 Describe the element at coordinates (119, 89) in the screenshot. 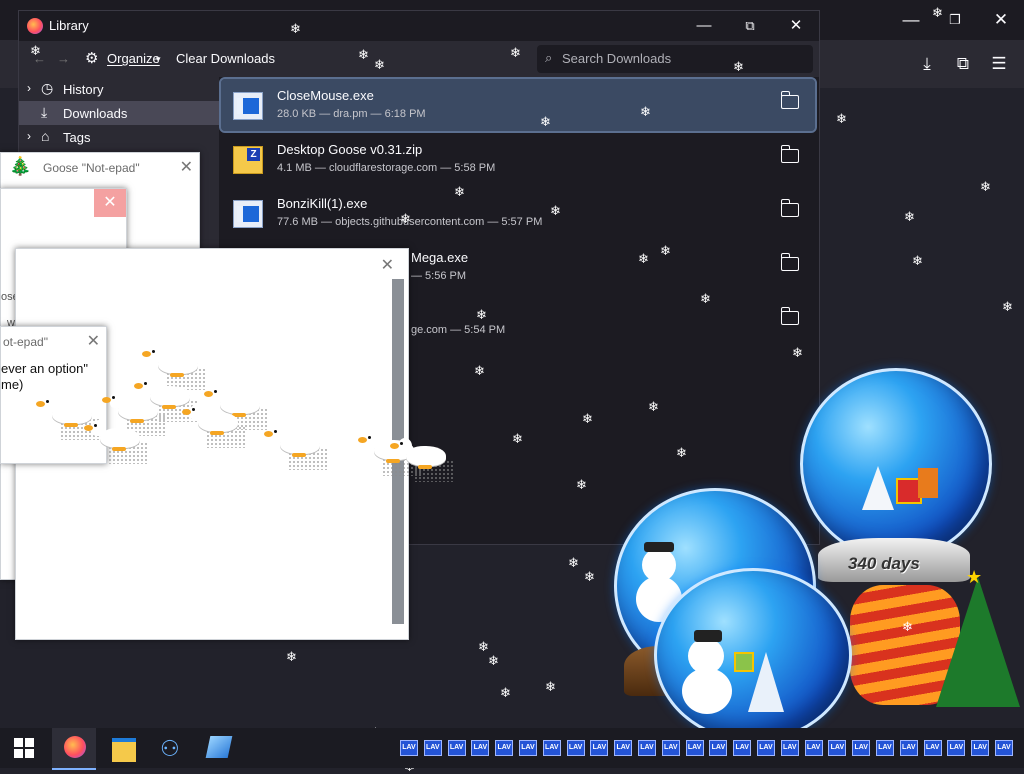

I see `sidebar-item-history: › ◷ History` at that location.